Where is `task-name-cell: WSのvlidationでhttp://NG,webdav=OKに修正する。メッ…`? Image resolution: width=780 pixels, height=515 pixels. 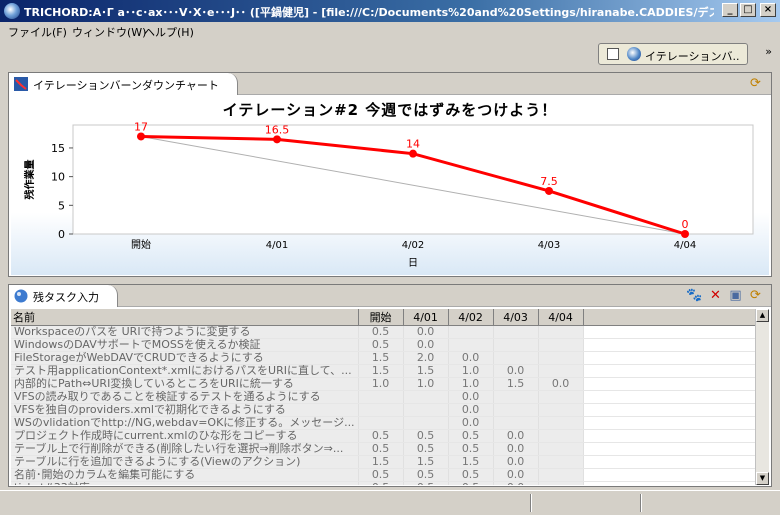
task-name-cell: WSのvlidationでhttp://NG,webdav=OKに修正する。メッ… is located at coordinates (185, 423).